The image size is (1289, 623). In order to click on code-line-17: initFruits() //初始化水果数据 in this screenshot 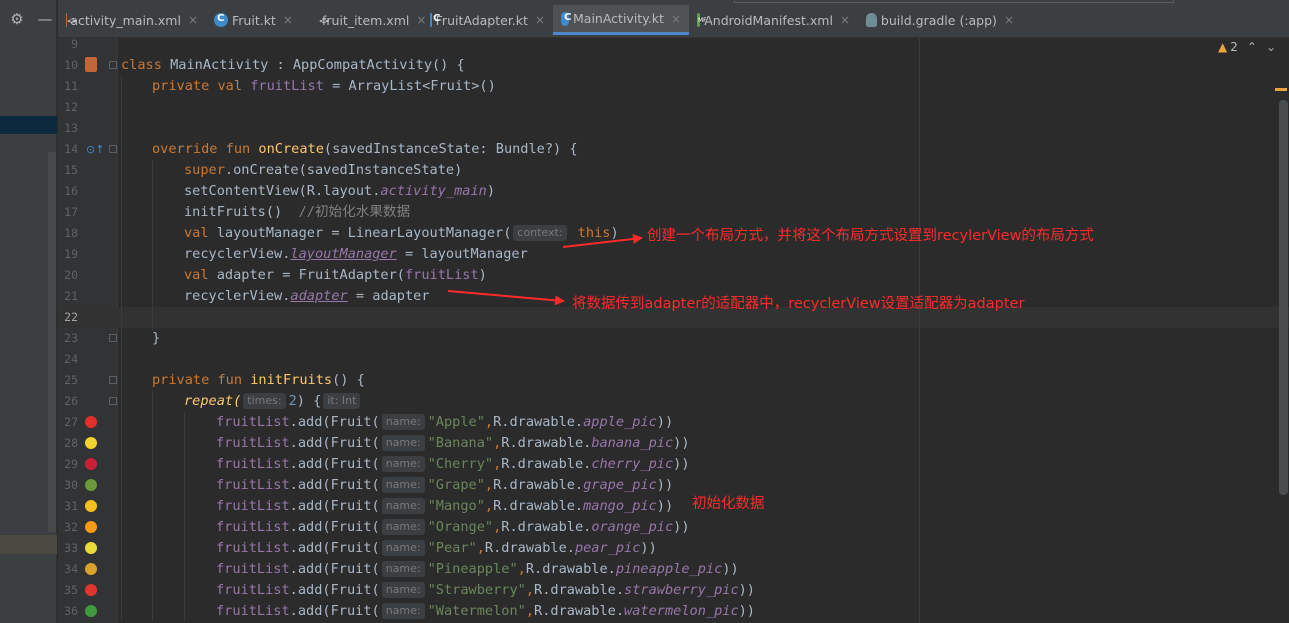, I will do `click(297, 212)`.